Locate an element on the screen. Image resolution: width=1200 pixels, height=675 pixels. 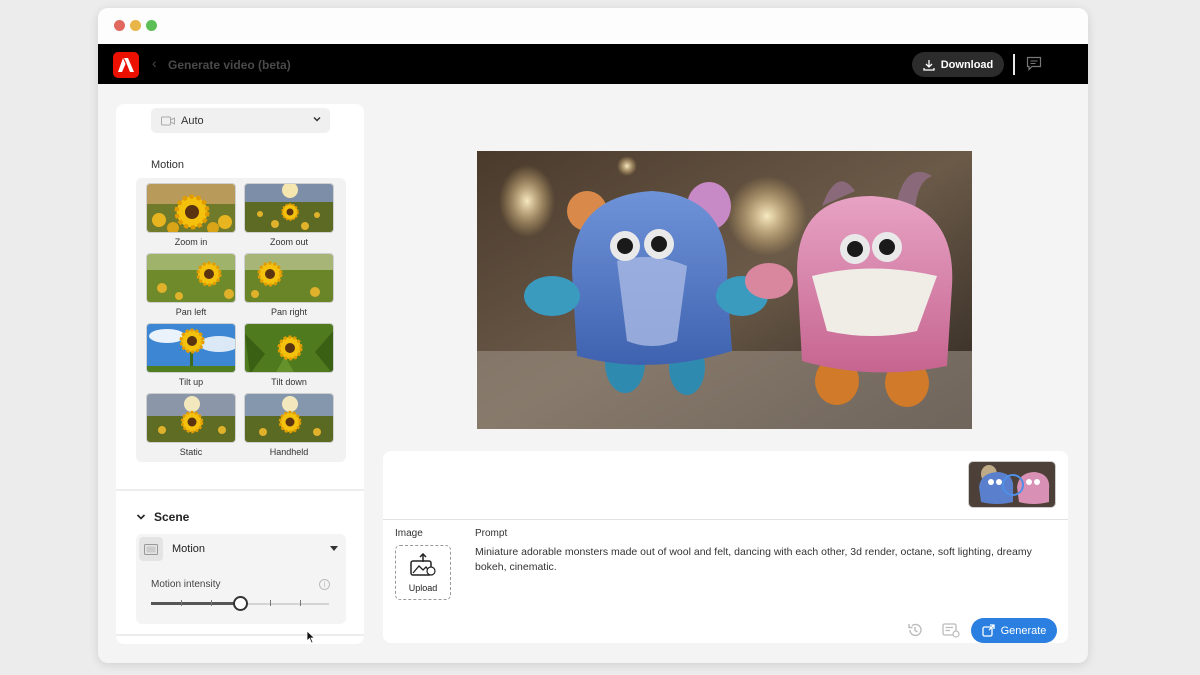
window-titlebar is located at coordinates (593, 26).